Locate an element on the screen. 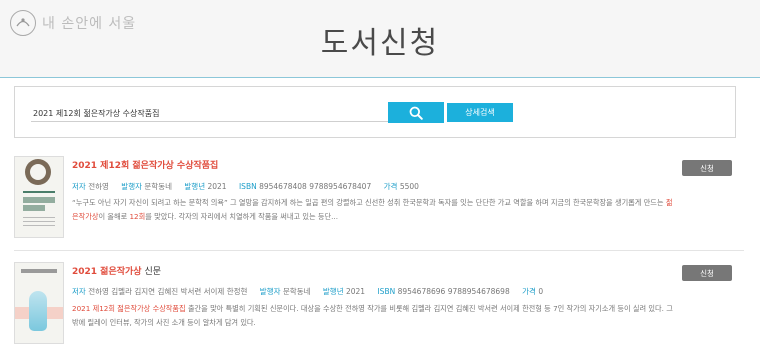 This screenshot has width=760, height=348. price-value: 0 is located at coordinates (541, 291).